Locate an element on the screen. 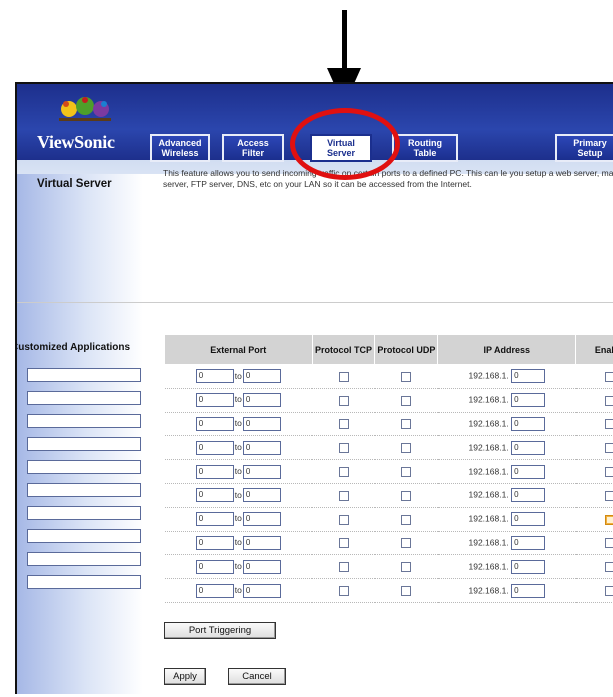 The image size is (613, 697). tab-access-filter: Access Filter is located at coordinates (253, 148).